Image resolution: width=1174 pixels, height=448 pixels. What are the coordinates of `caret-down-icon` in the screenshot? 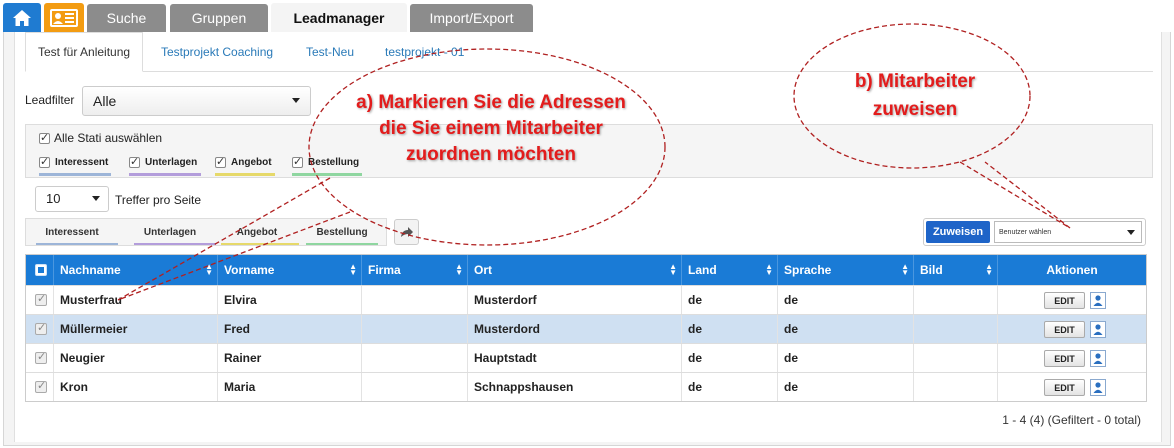 It's located at (296, 100).